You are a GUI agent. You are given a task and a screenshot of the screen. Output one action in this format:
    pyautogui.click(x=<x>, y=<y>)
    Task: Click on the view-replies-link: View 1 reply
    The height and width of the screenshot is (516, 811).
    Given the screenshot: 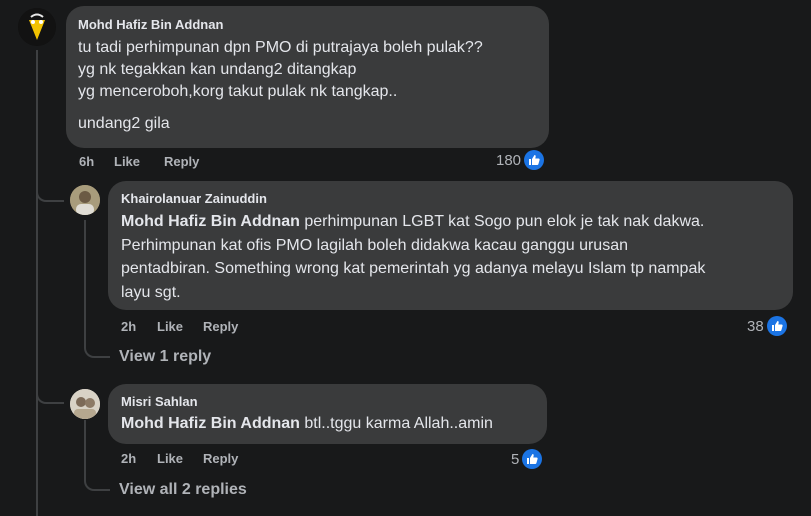 What is the action you would take?
    pyautogui.click(x=165, y=357)
    